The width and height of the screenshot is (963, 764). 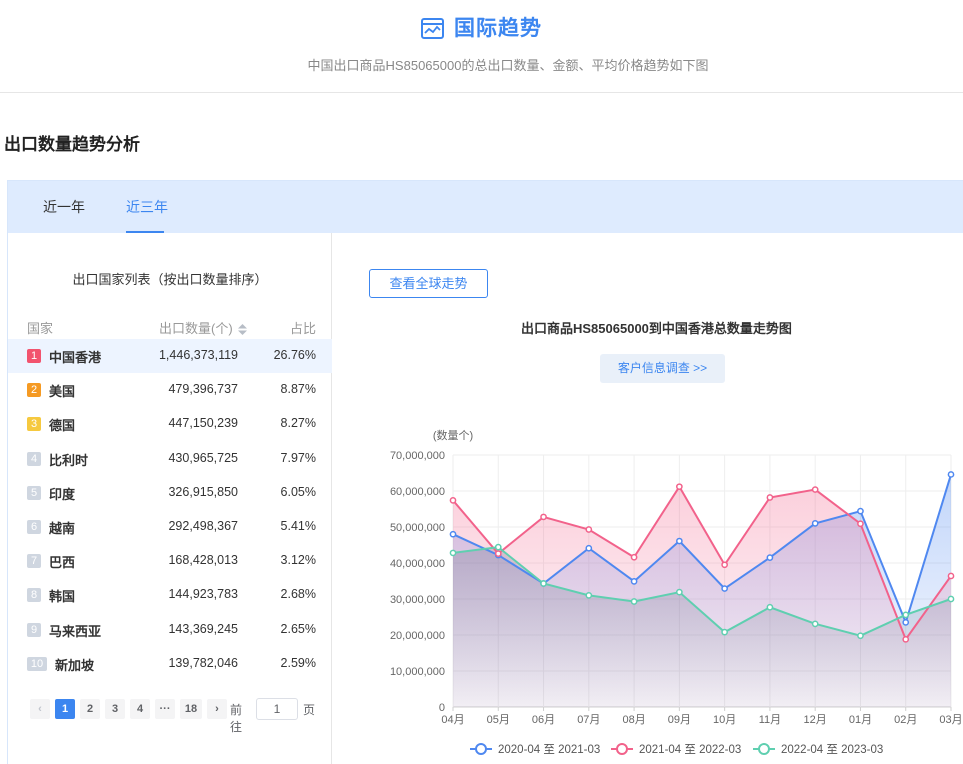 I want to click on country-list-title: 出口国家列表（按出口数量排序）, so click(x=170, y=279).